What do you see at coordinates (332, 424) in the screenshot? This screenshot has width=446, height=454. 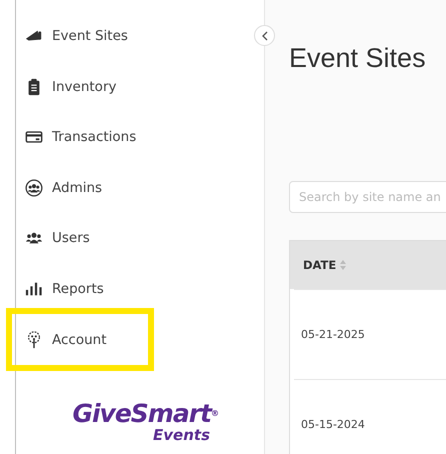 I see `table-cell-text: 05-15-2024` at bounding box center [332, 424].